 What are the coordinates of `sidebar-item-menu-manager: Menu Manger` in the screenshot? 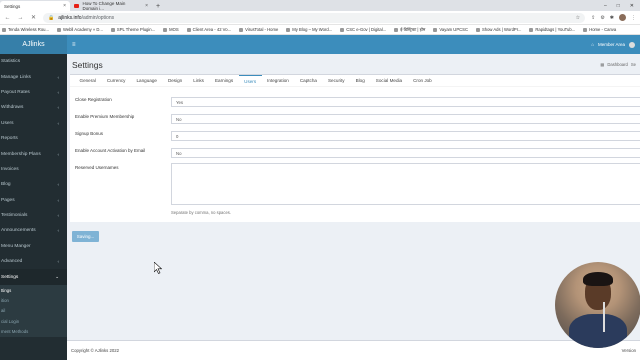 It's located at (33, 246).